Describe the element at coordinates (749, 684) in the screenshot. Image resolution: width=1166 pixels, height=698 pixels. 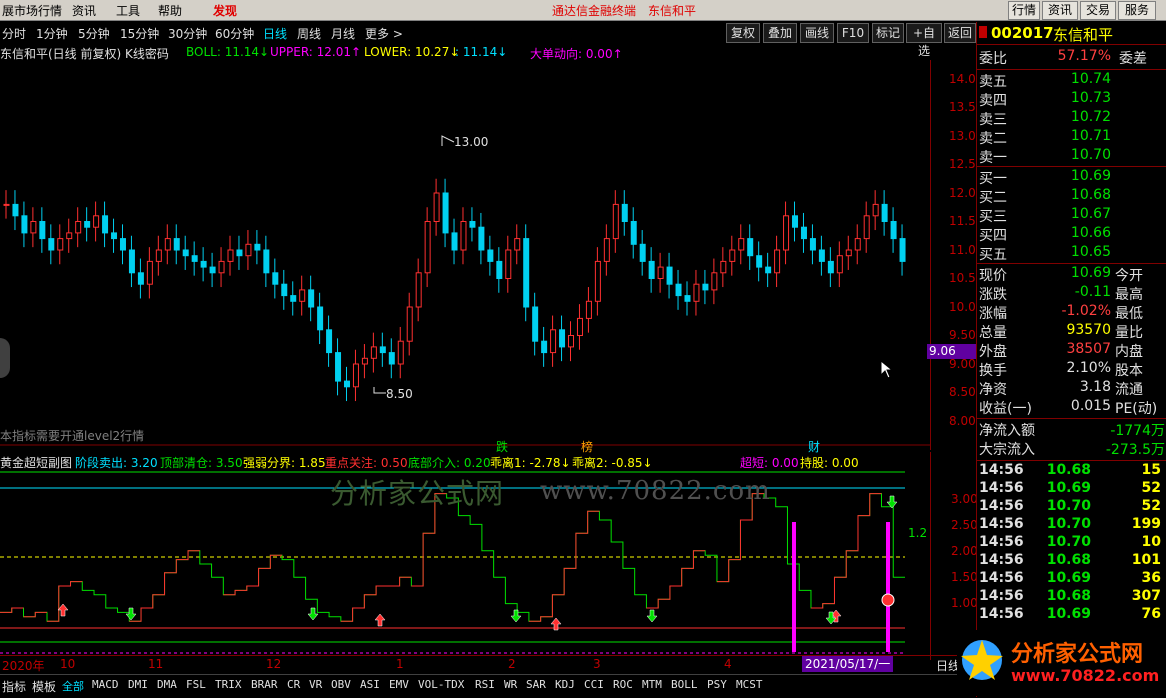
I see `indicator-tab: MCST` at that location.